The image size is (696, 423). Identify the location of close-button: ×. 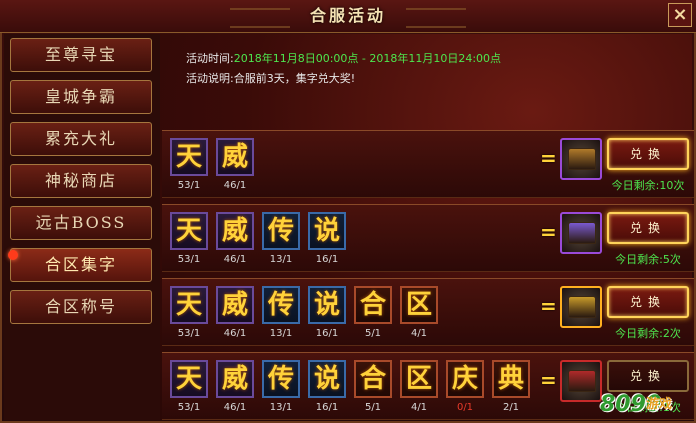
(680, 15).